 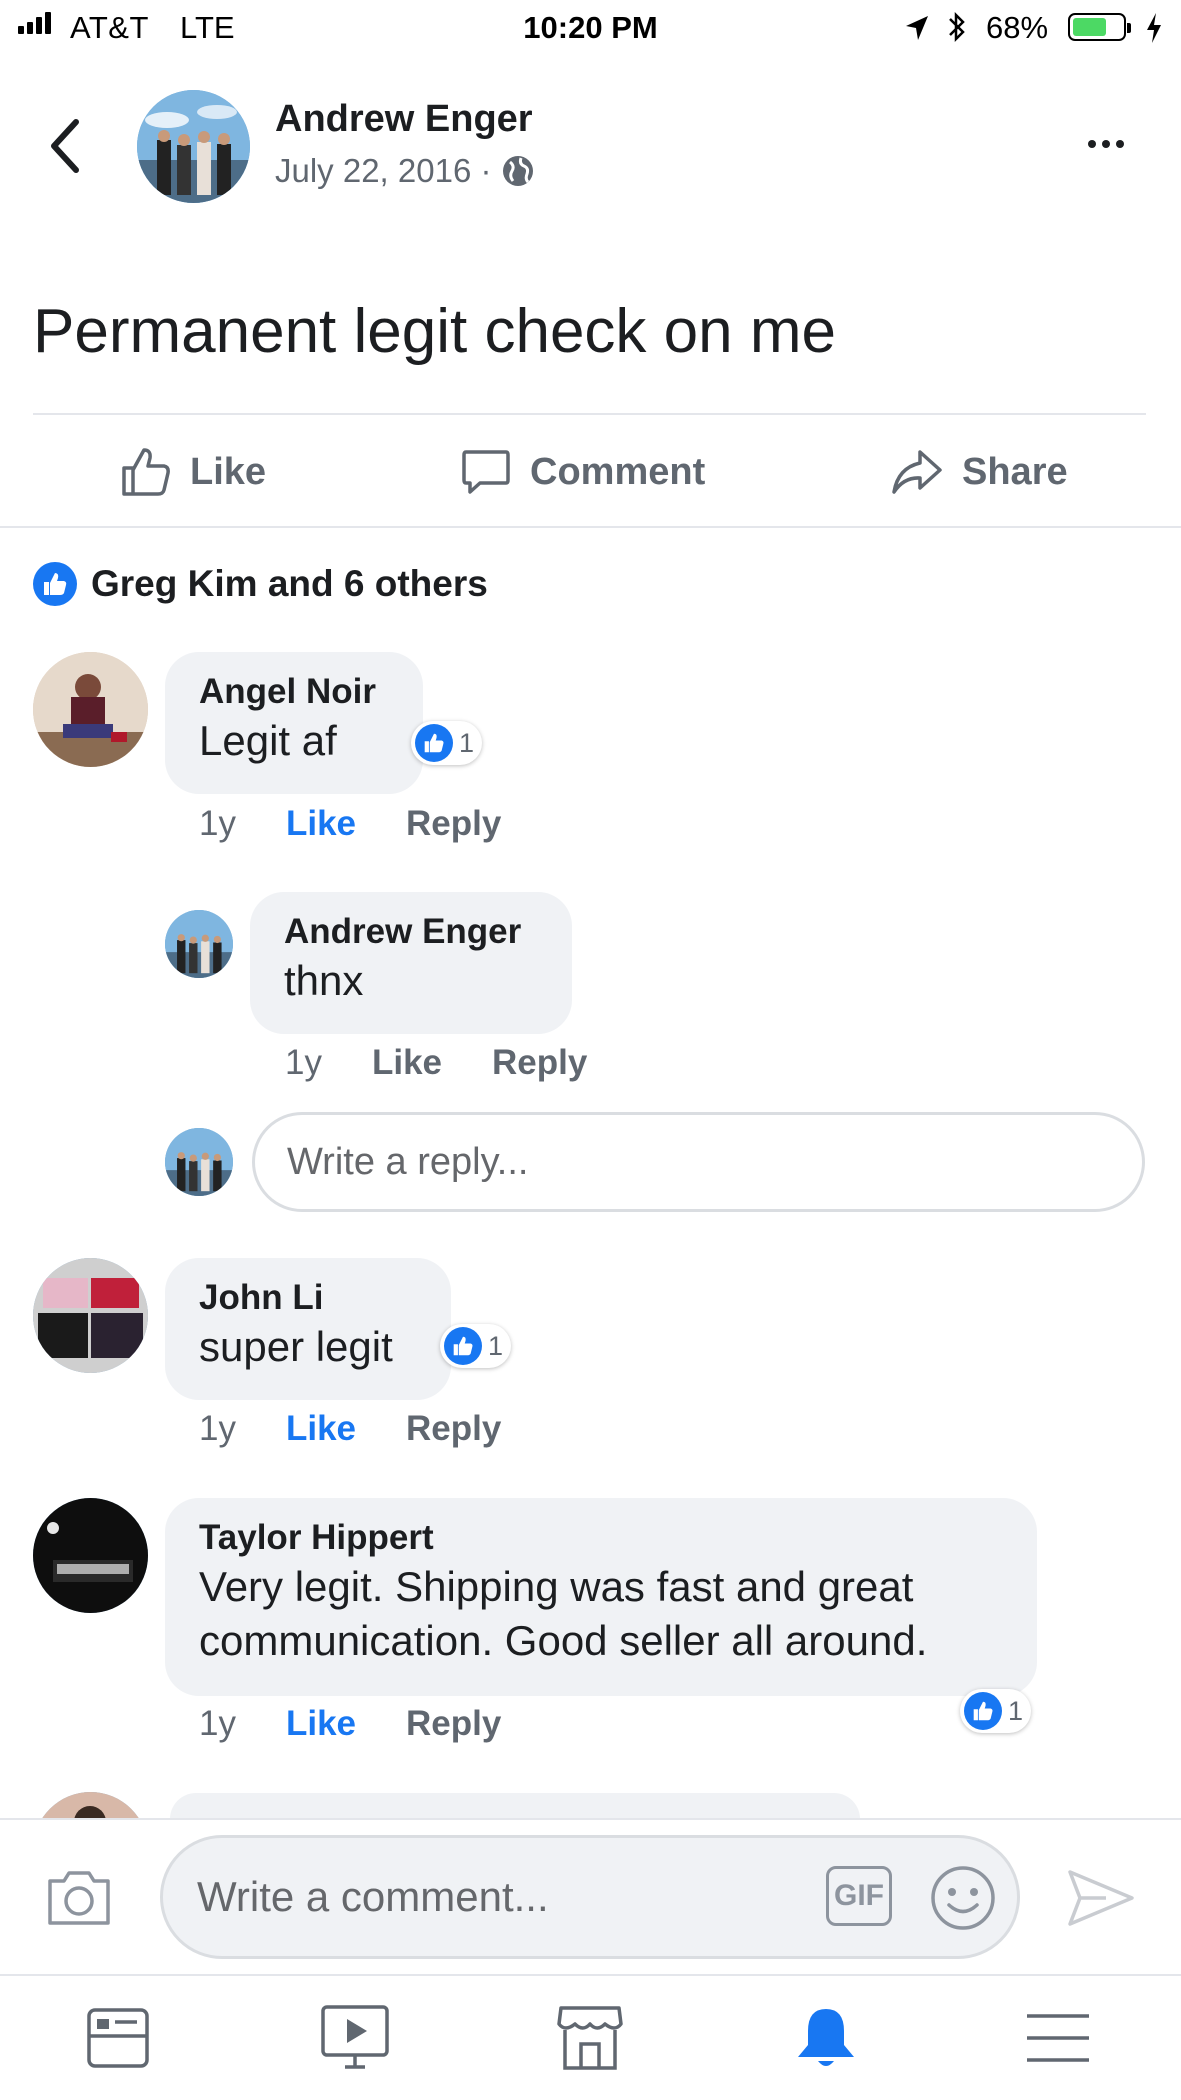 What do you see at coordinates (411, 963) in the screenshot?
I see `reply-bubble: Andrew Enger thnx` at bounding box center [411, 963].